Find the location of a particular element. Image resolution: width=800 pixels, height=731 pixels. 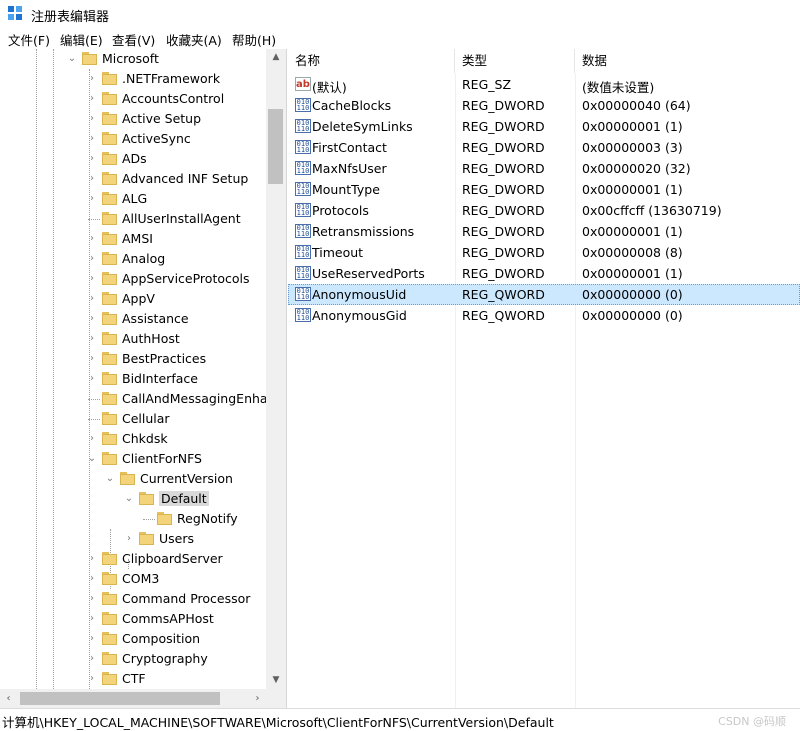

tree-item: ⌄ Default is located at coordinates (133, 499).